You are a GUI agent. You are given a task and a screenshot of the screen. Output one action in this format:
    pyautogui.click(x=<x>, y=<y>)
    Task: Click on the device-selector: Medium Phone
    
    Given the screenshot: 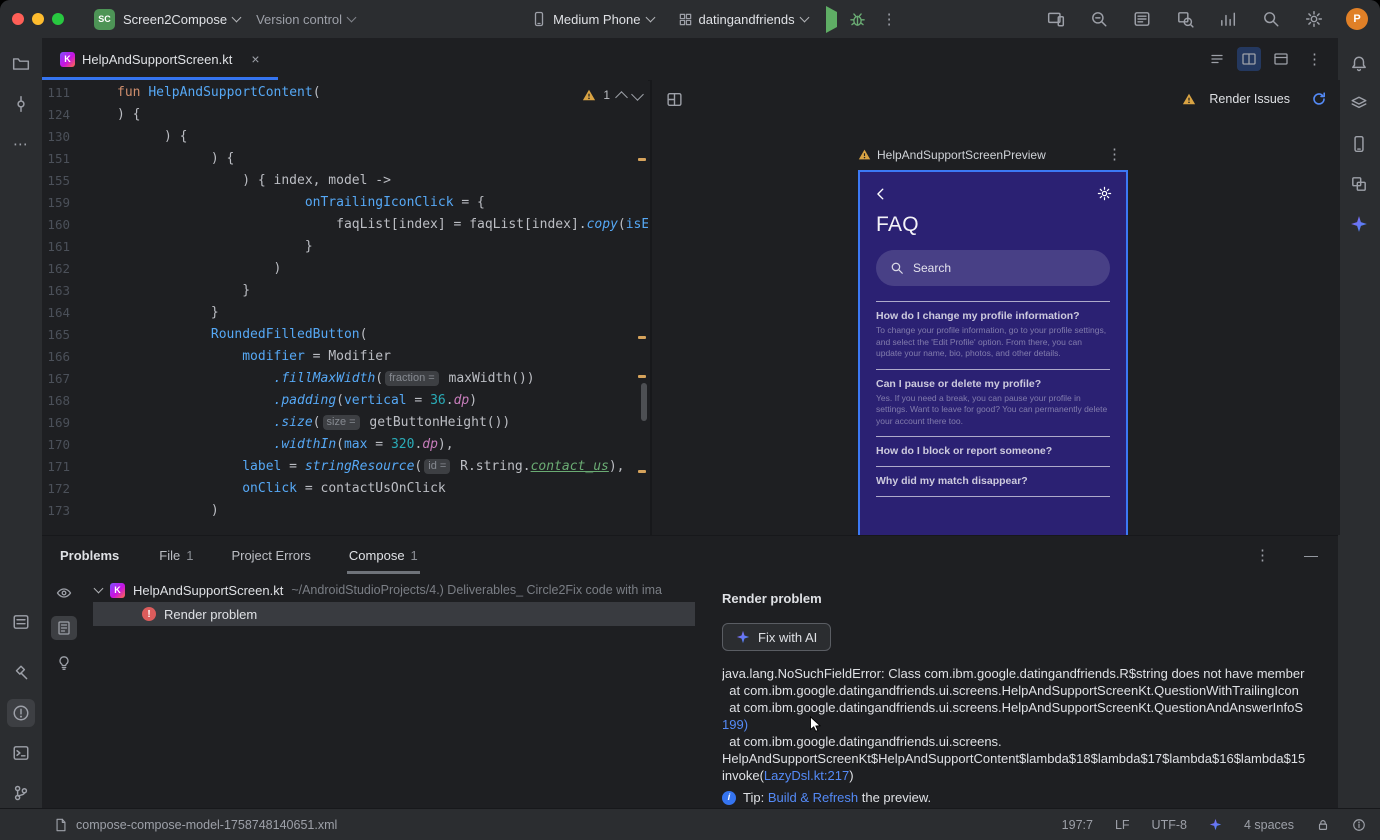 What is the action you would take?
    pyautogui.click(x=592, y=19)
    